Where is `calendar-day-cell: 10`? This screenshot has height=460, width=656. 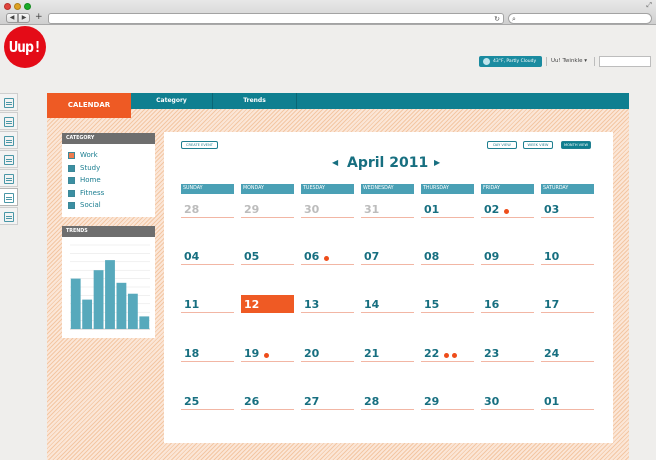 calendar-day-cell: 10 is located at coordinates (567, 258).